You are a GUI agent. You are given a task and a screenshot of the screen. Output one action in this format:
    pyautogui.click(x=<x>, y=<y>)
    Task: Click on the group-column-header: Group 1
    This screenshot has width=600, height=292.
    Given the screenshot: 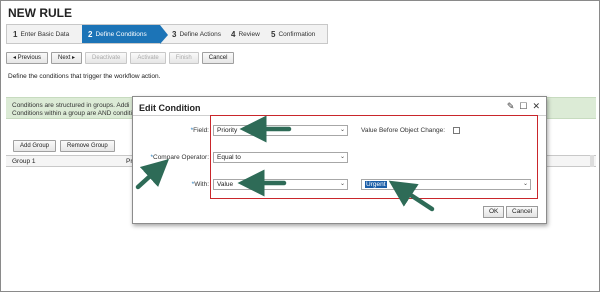 What is the action you would take?
    pyautogui.click(x=24, y=161)
    